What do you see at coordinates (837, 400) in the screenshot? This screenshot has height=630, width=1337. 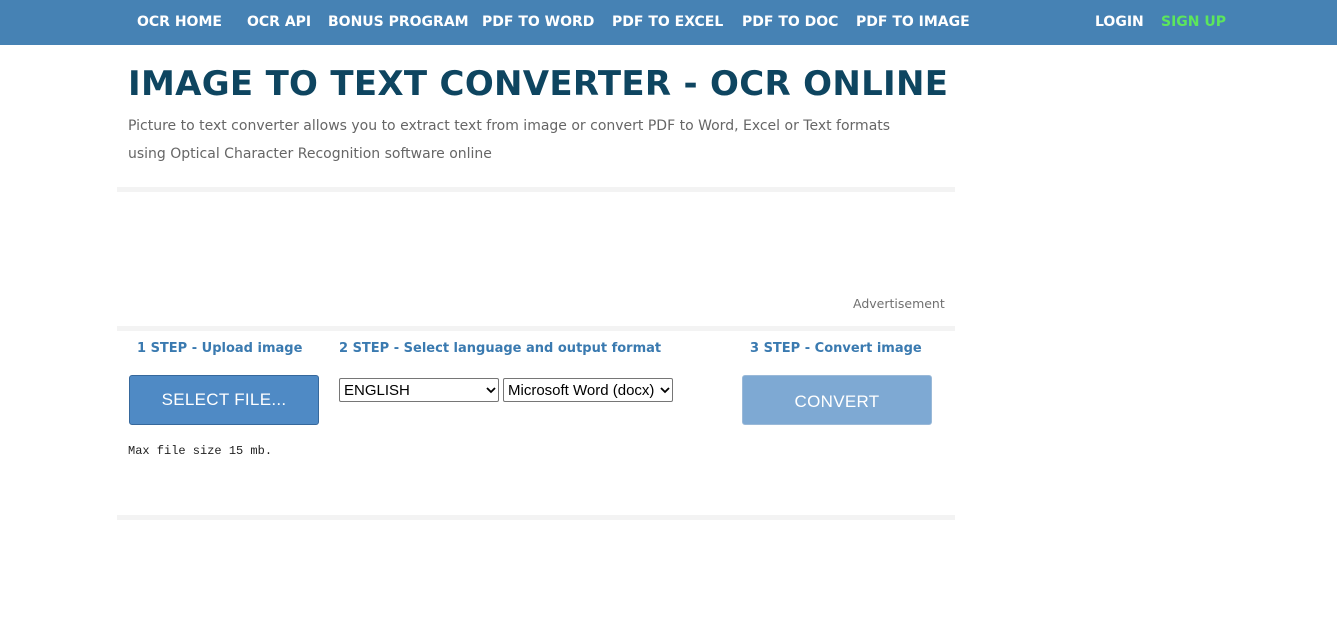 I see `convert-button: CONVERT` at bounding box center [837, 400].